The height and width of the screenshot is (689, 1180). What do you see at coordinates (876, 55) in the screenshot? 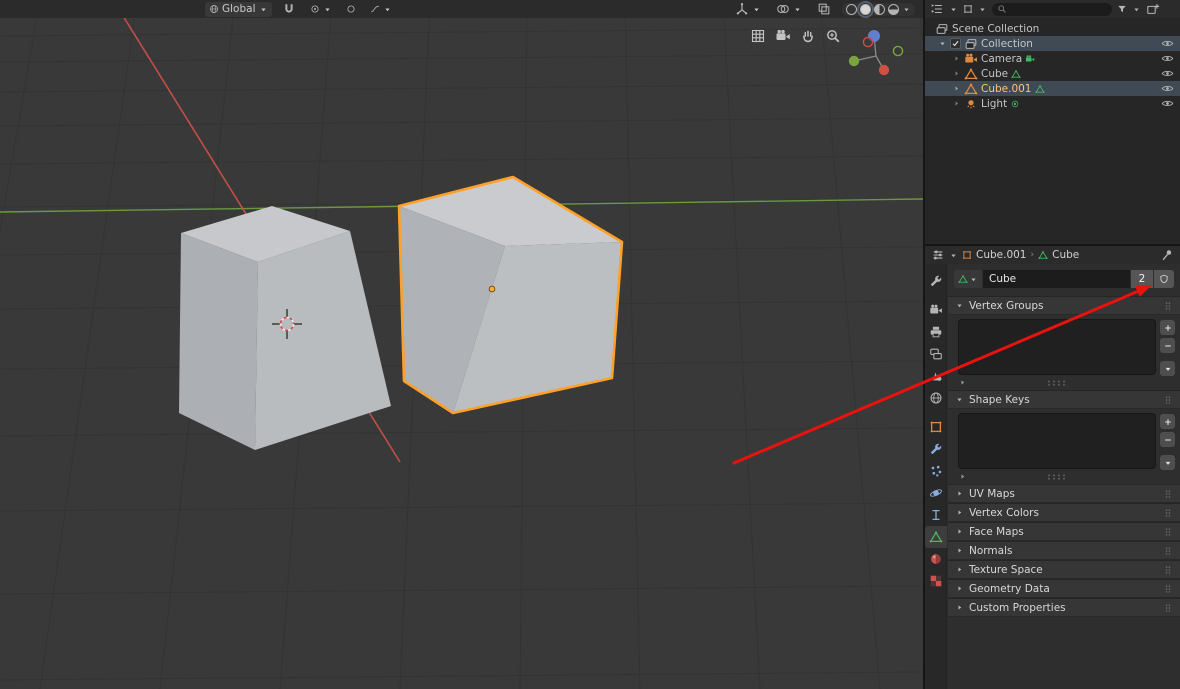
I see `navigation-gizmo` at bounding box center [876, 55].